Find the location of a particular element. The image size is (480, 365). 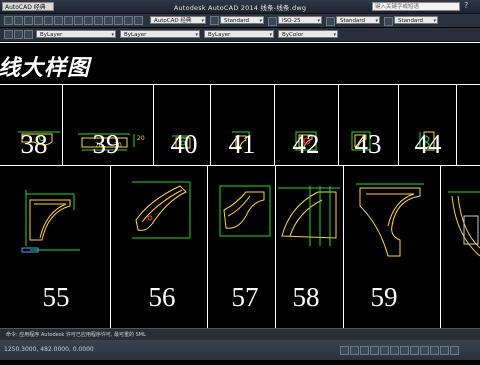

layer-properties-icon is located at coordinates (8, 34).